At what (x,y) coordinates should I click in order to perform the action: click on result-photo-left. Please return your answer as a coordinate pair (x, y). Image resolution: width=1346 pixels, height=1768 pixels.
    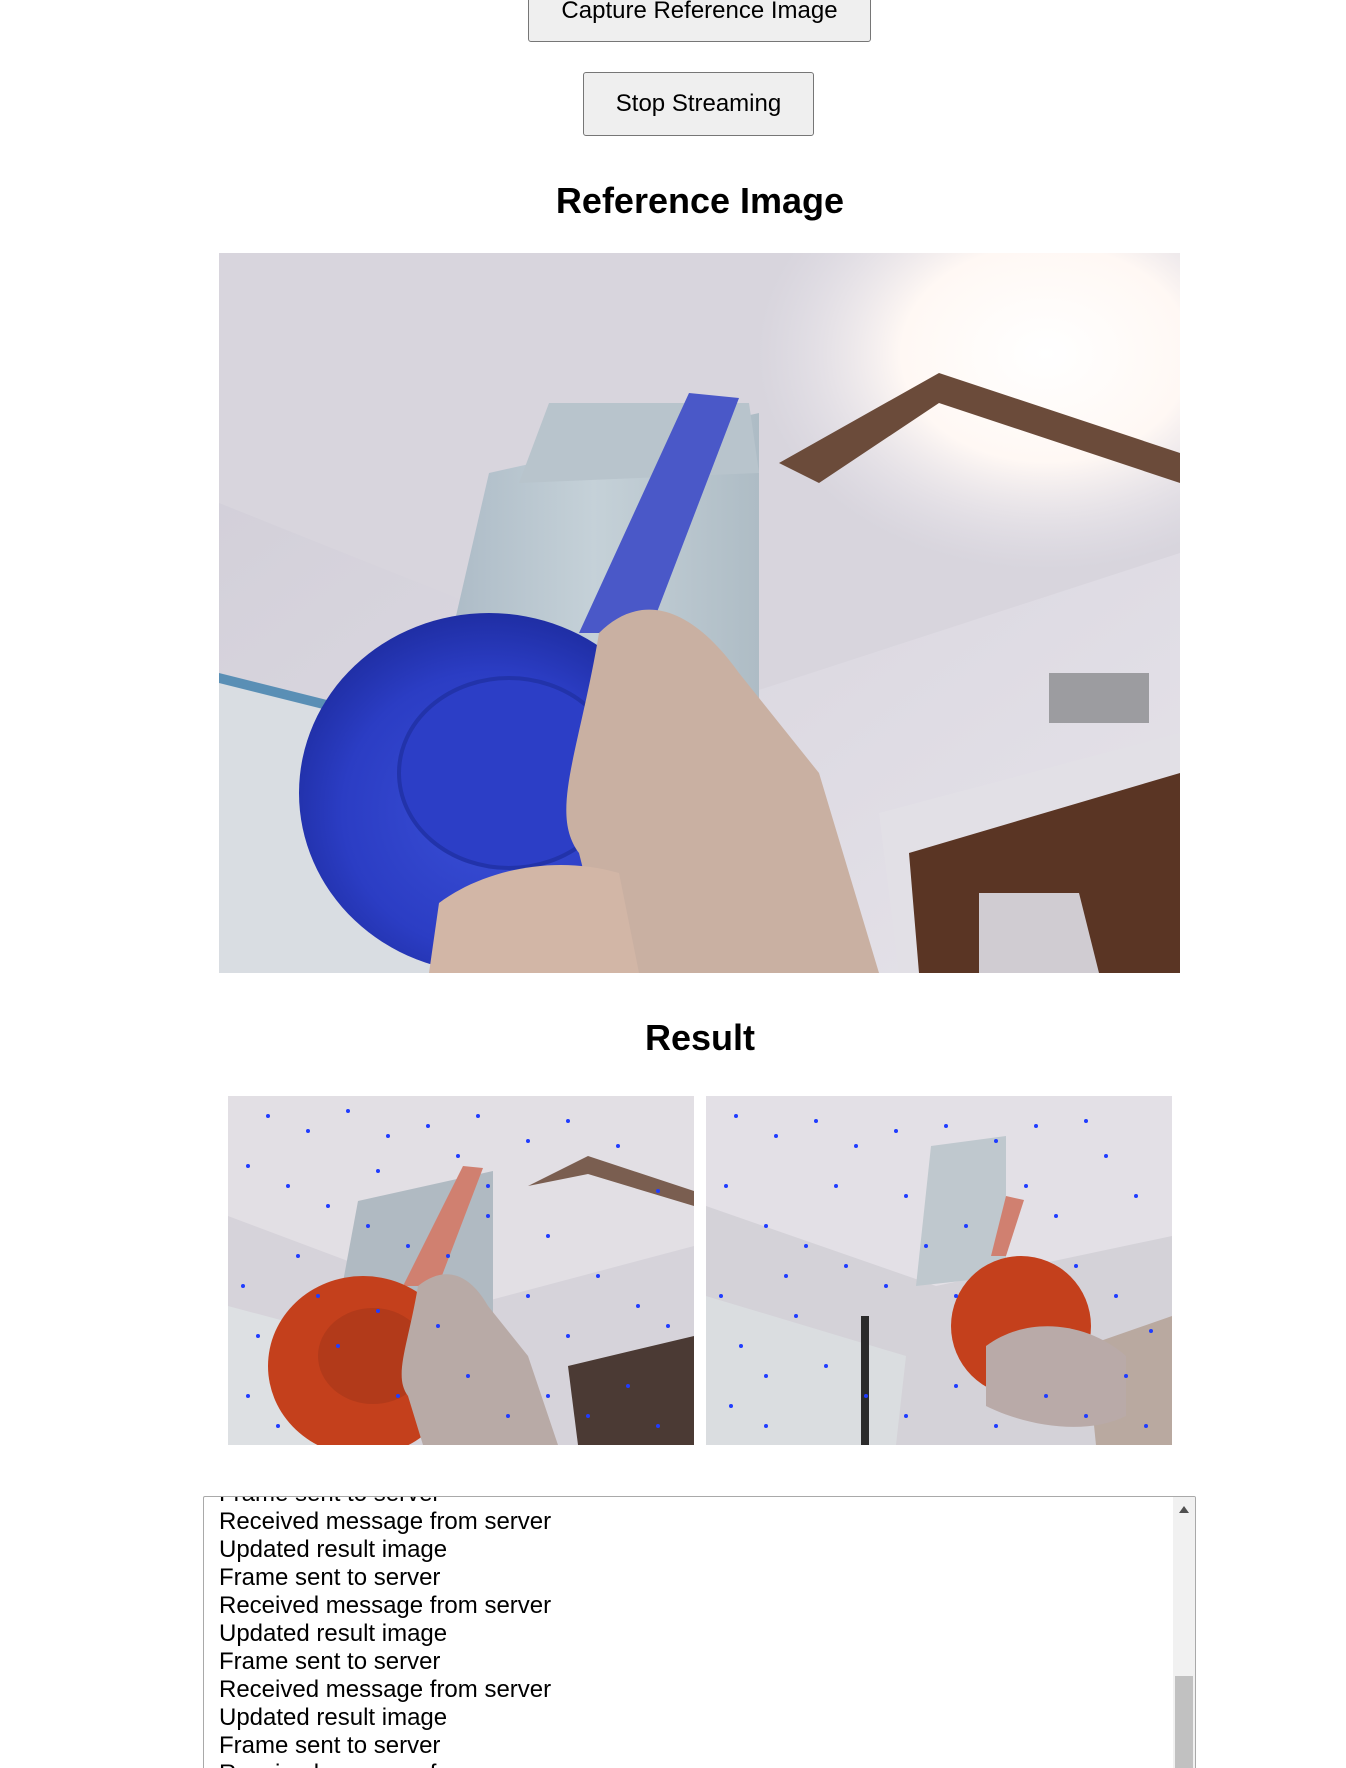
    Looking at the image, I should click on (461, 1270).